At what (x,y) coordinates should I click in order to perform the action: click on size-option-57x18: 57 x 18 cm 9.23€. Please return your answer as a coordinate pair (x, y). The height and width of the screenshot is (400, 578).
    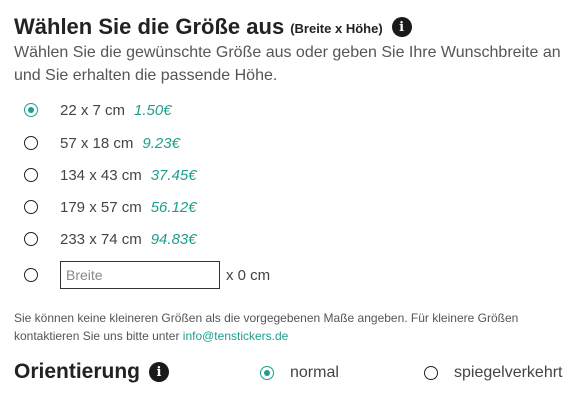
    Looking at the image, I should click on (102, 143).